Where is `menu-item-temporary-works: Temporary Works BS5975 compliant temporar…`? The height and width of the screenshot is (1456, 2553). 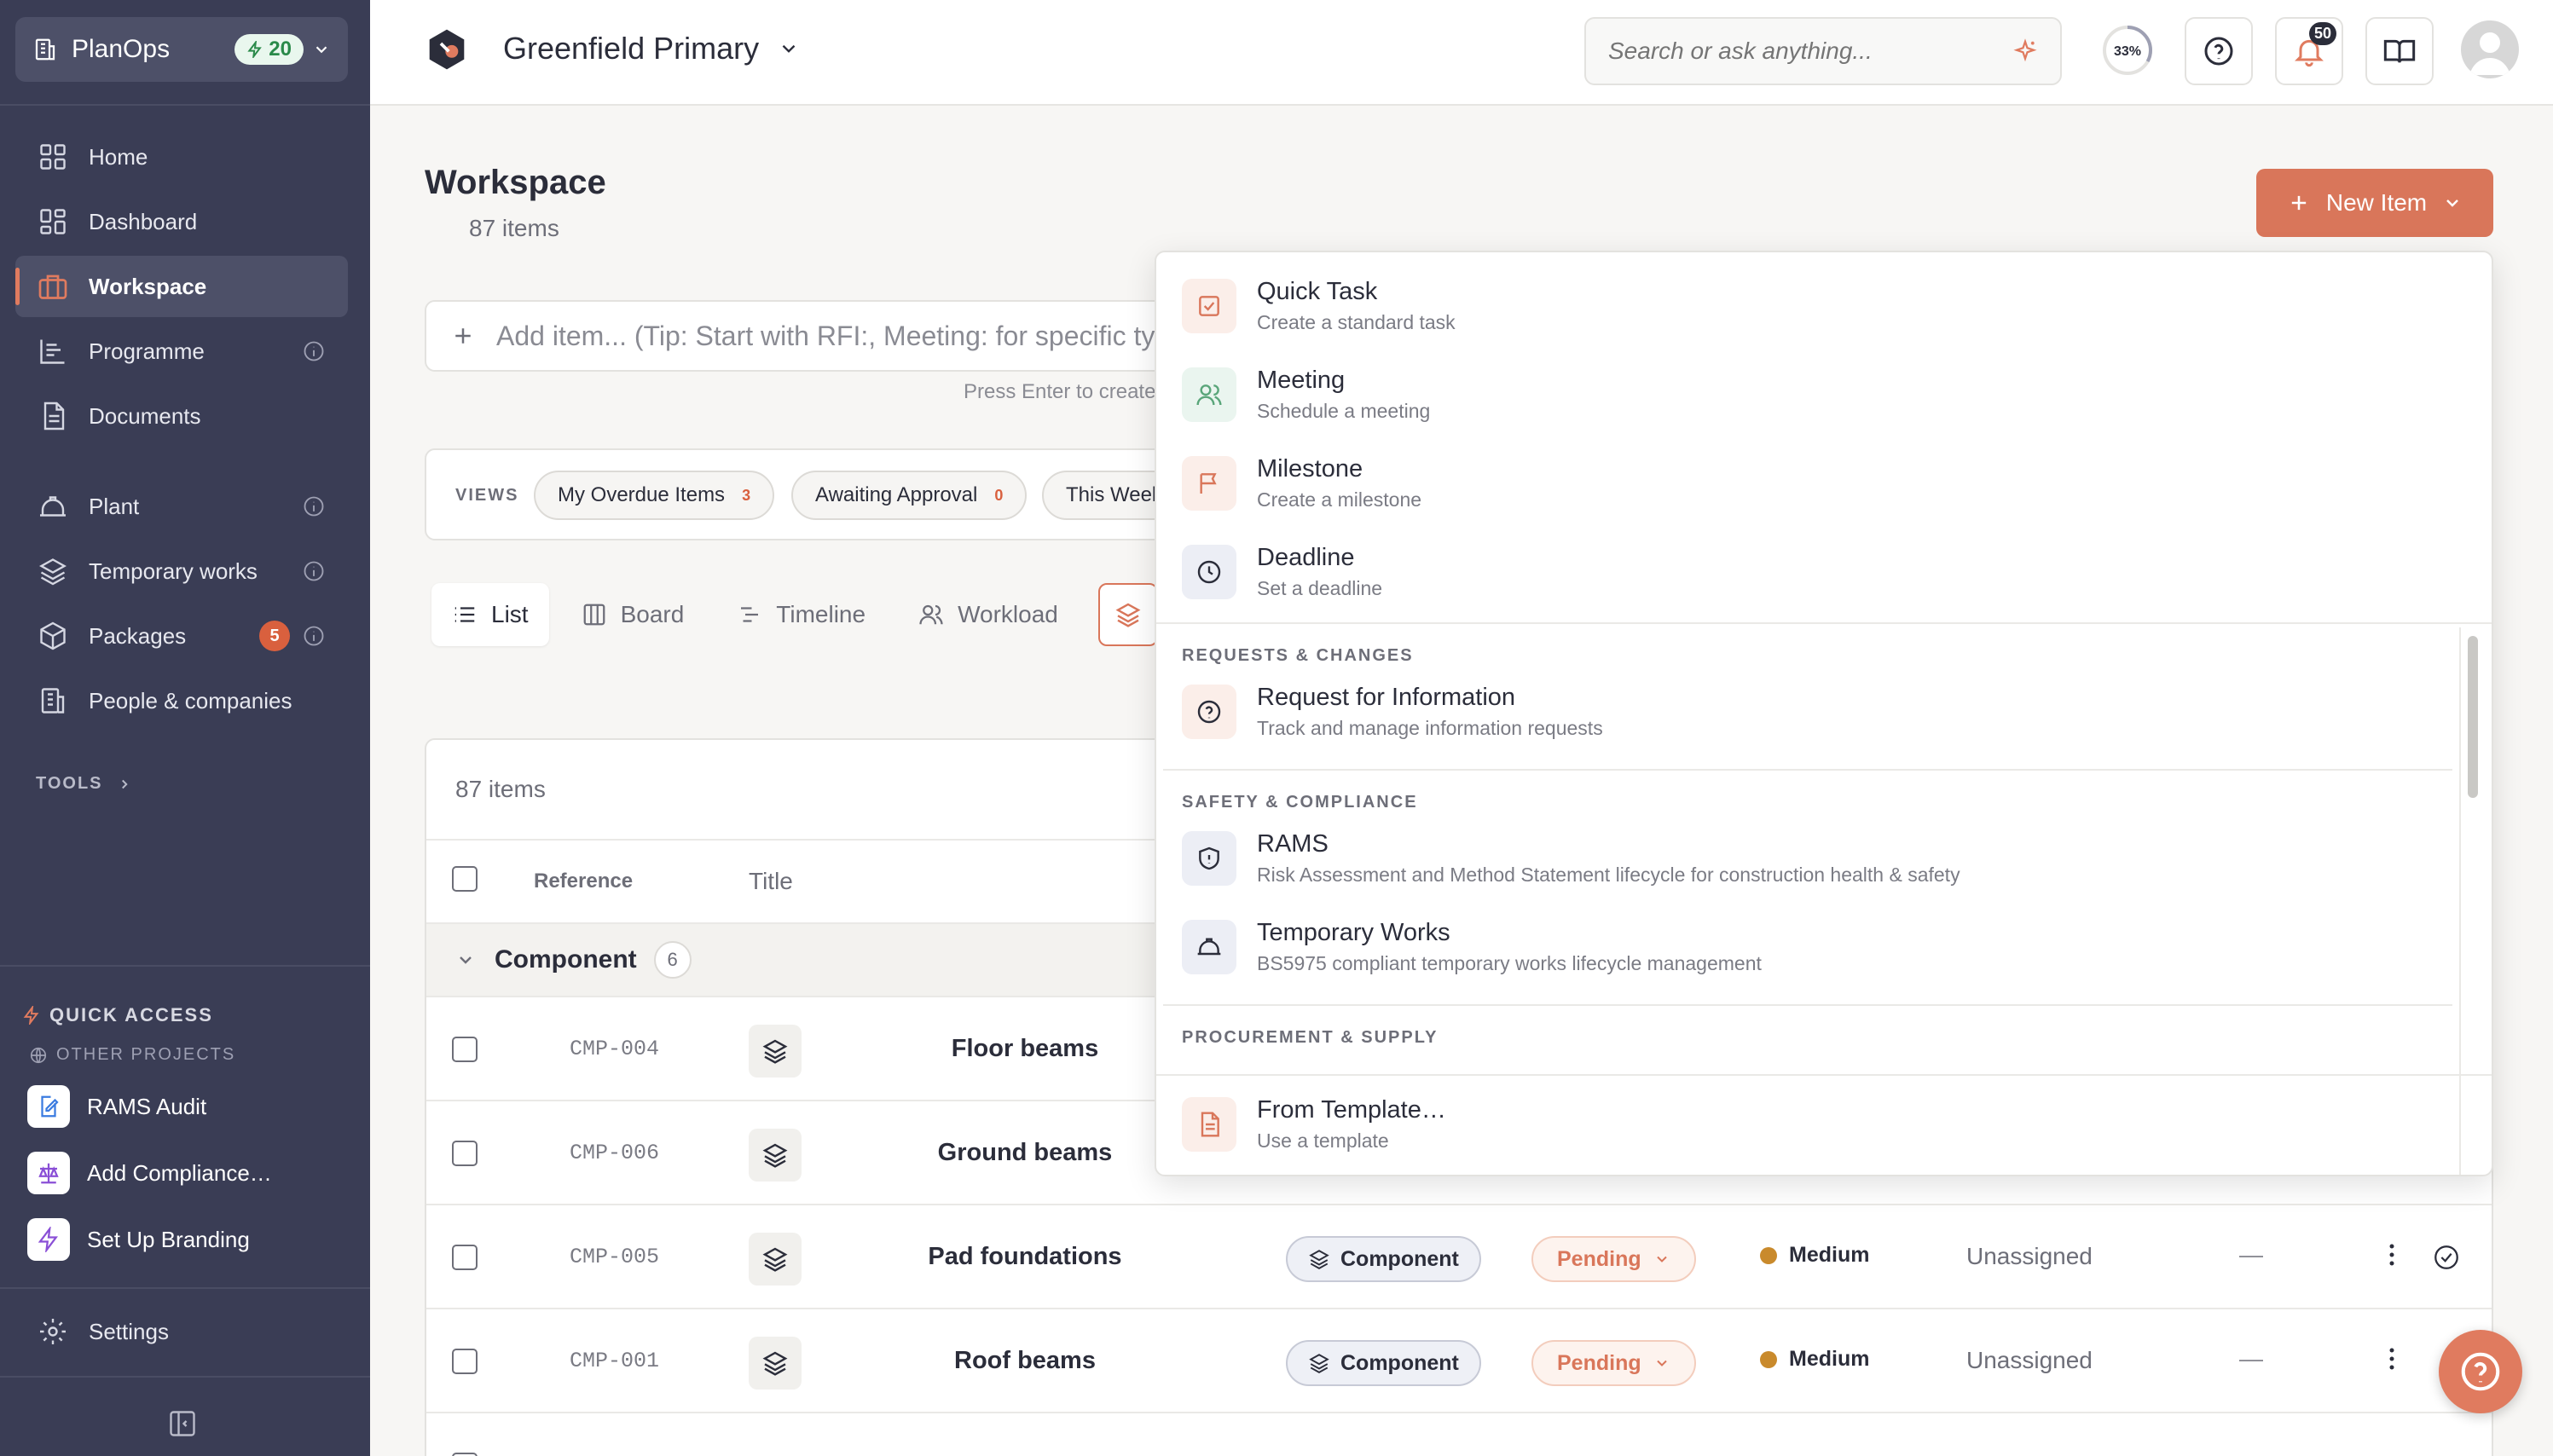
menu-item-temporary-works: Temporary Works BS5975 compliant temporar… is located at coordinates (1472, 947).